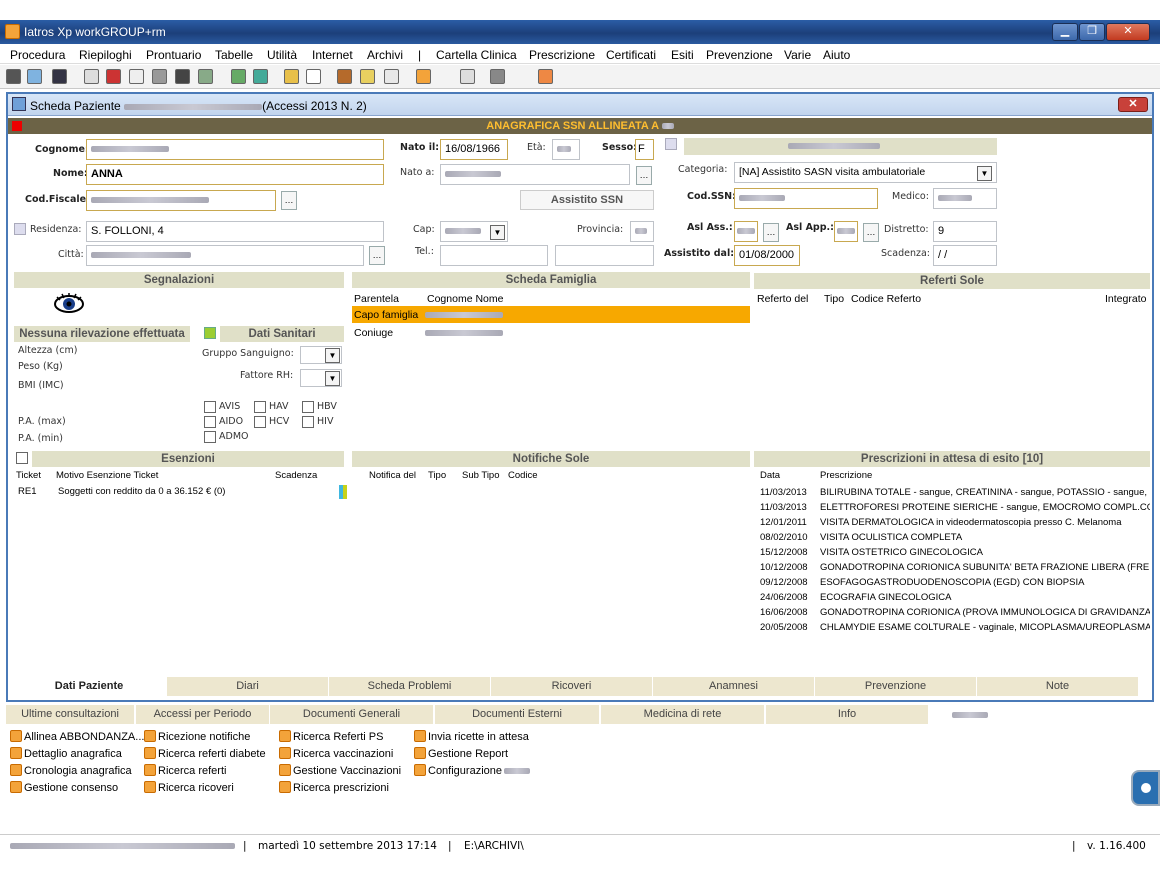 The width and height of the screenshot is (1160, 890). Describe the element at coordinates (205, 753) in the screenshot. I see `link-ricerca-referti-diabete: Ricerca referti diabete` at that location.